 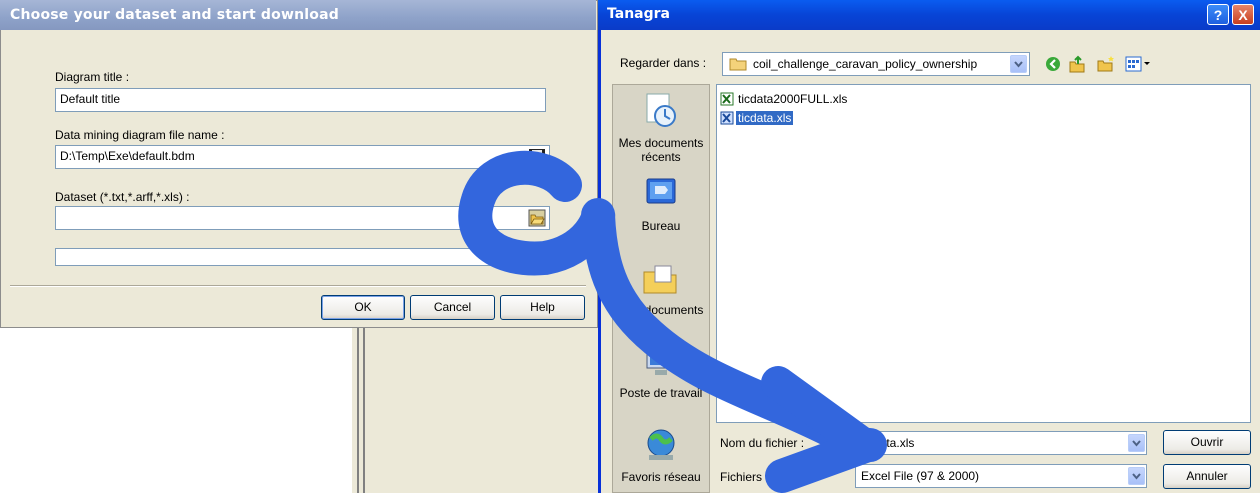 I want to click on place-label: Favoris réseau, so click(x=661, y=477).